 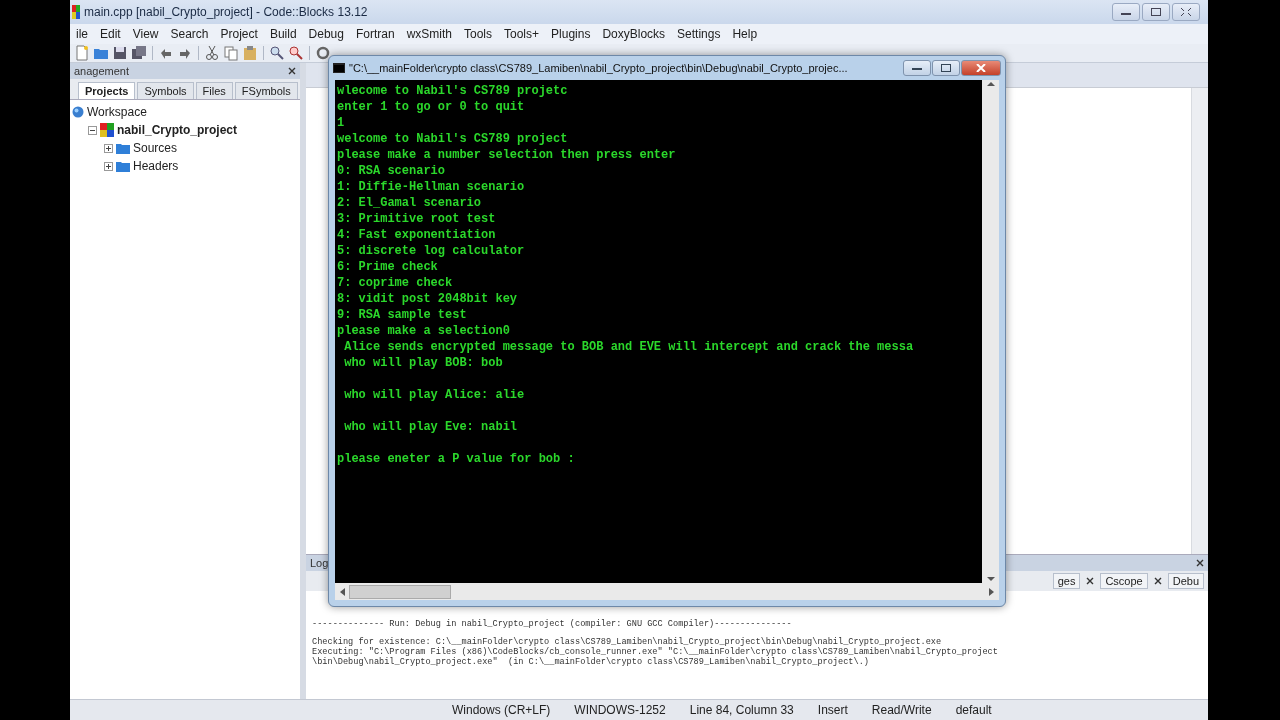 I want to click on maximize-button, so click(x=946, y=68).